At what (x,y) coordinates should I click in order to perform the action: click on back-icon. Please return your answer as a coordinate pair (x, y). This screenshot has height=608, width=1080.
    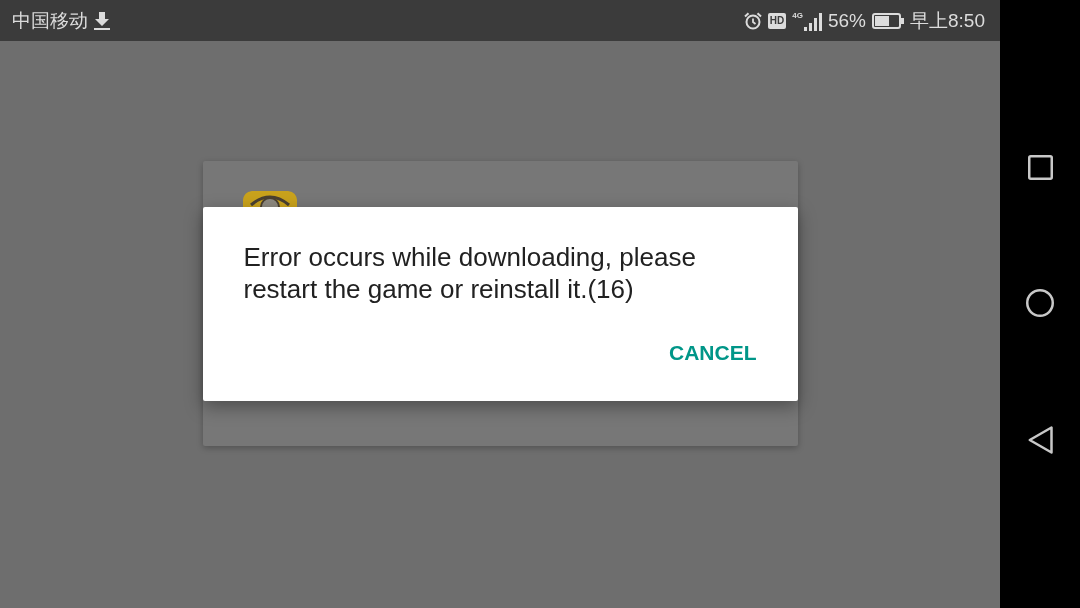
    Looking at the image, I should click on (1040, 439).